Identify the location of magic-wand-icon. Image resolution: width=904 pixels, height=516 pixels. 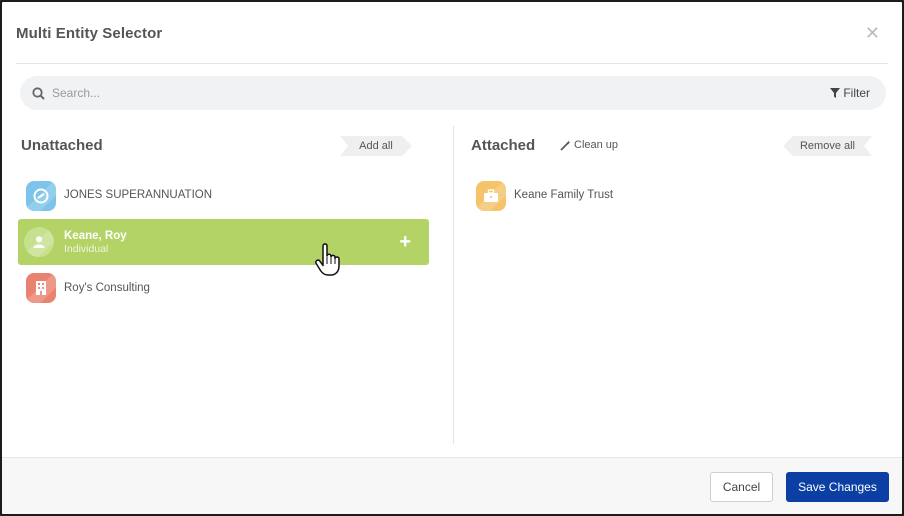
(565, 145).